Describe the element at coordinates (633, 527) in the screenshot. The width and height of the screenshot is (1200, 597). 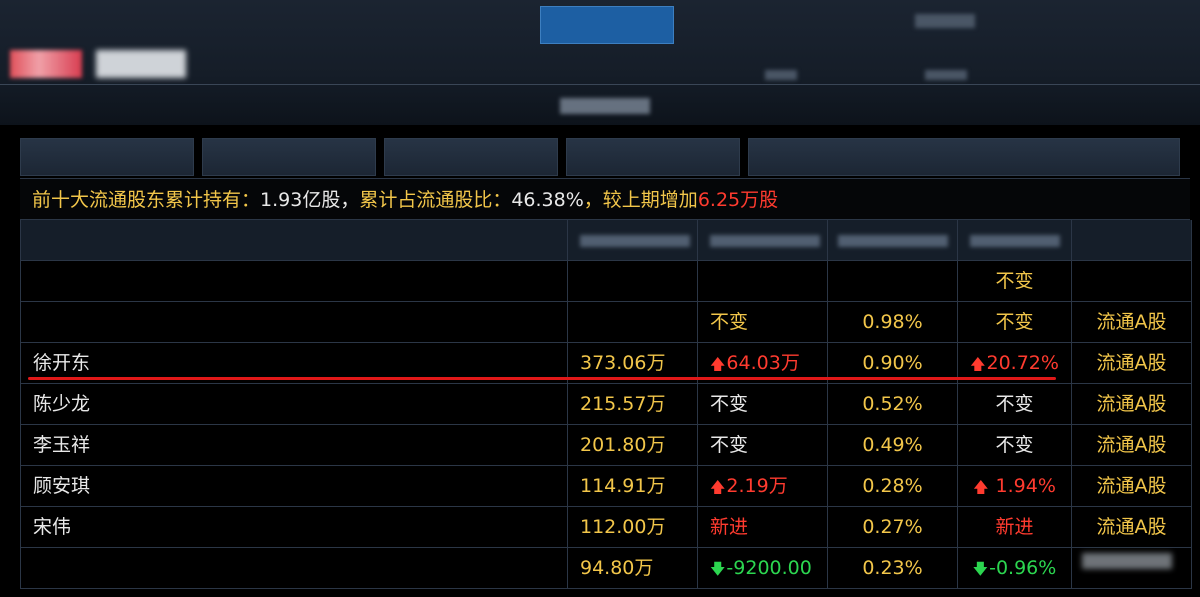
I see `holding-amount: 112.00万` at that location.